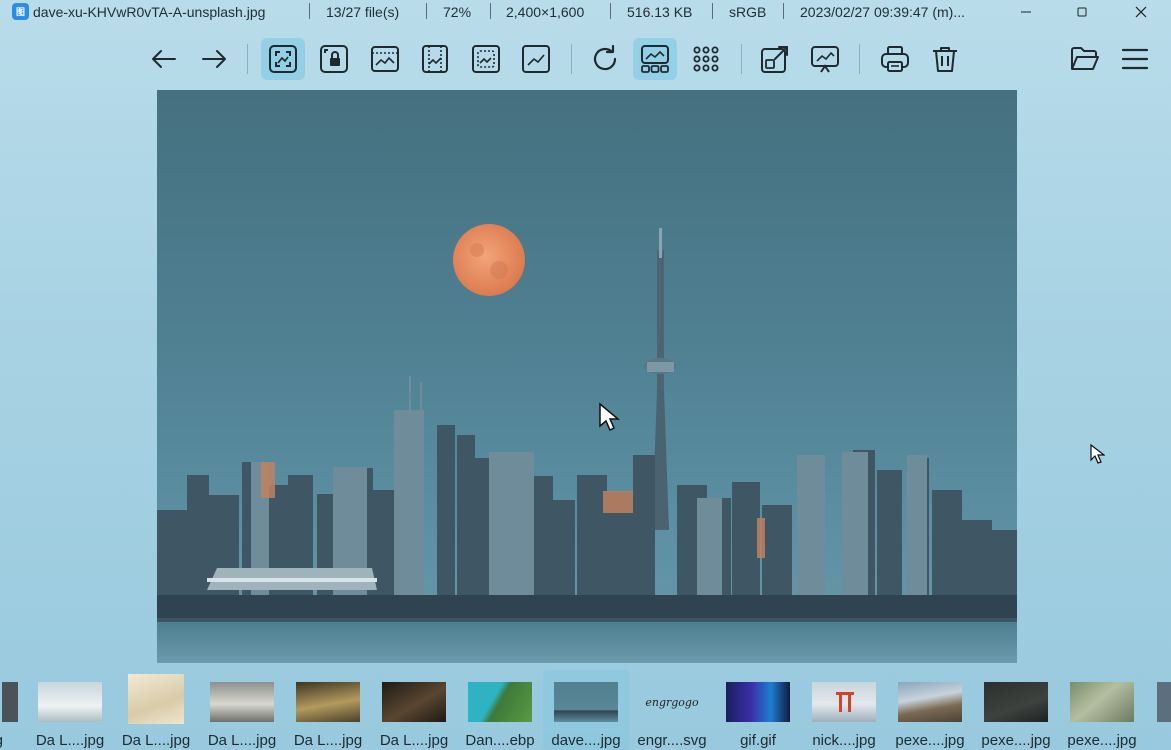  I want to click on minimize-icon, so click(1026, 12).